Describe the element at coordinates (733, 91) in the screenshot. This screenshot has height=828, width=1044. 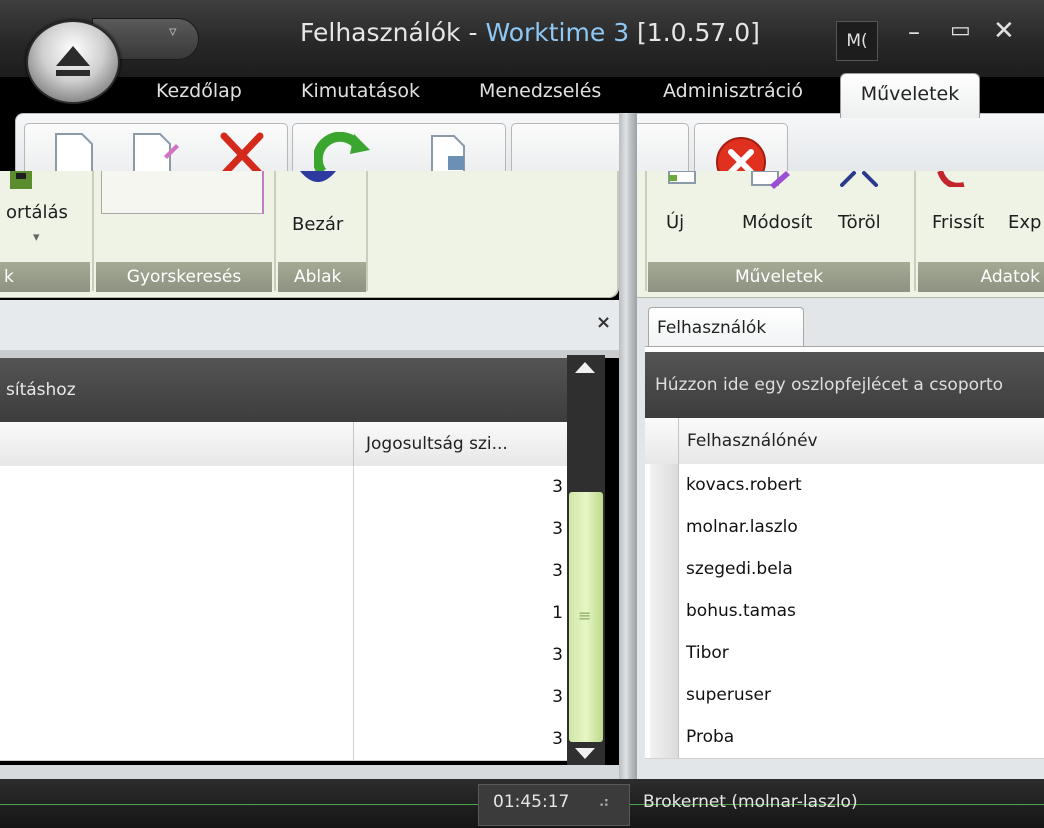
I see `tab-adminisztracio: Adminisztráció` at that location.